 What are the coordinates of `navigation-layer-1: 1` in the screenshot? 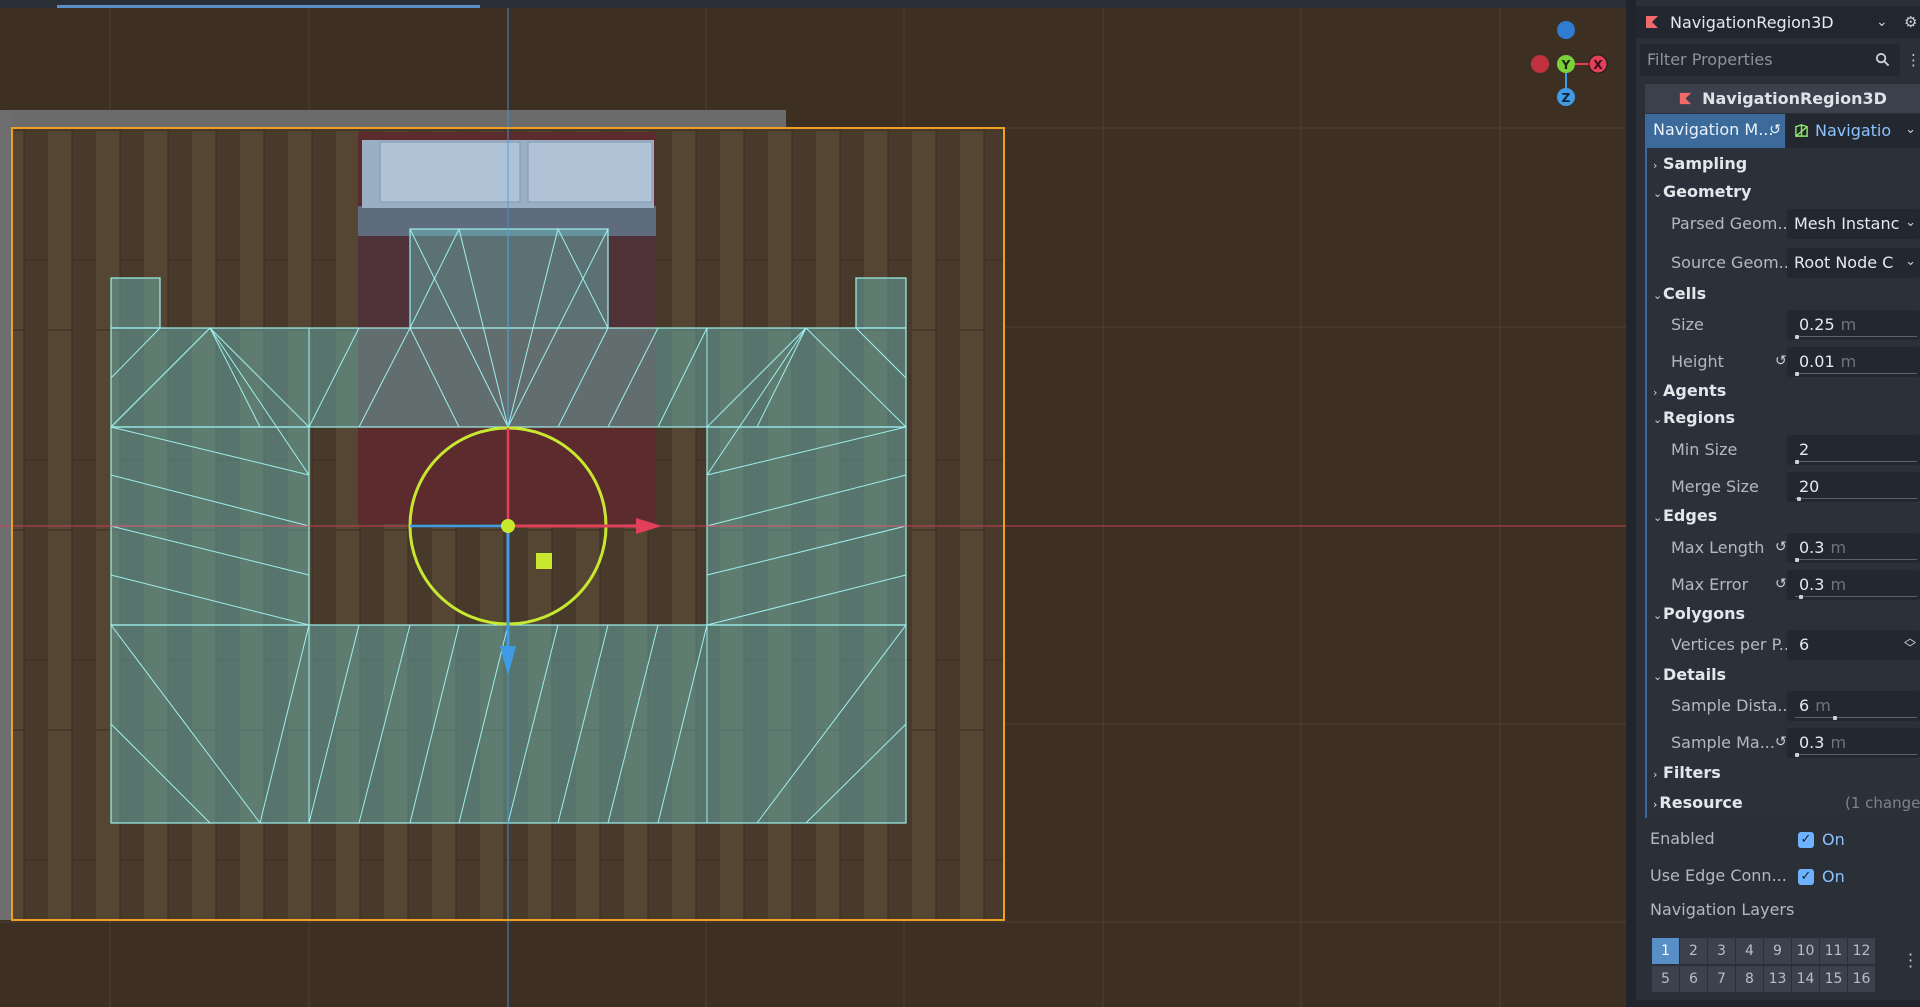 It's located at (1665, 951).